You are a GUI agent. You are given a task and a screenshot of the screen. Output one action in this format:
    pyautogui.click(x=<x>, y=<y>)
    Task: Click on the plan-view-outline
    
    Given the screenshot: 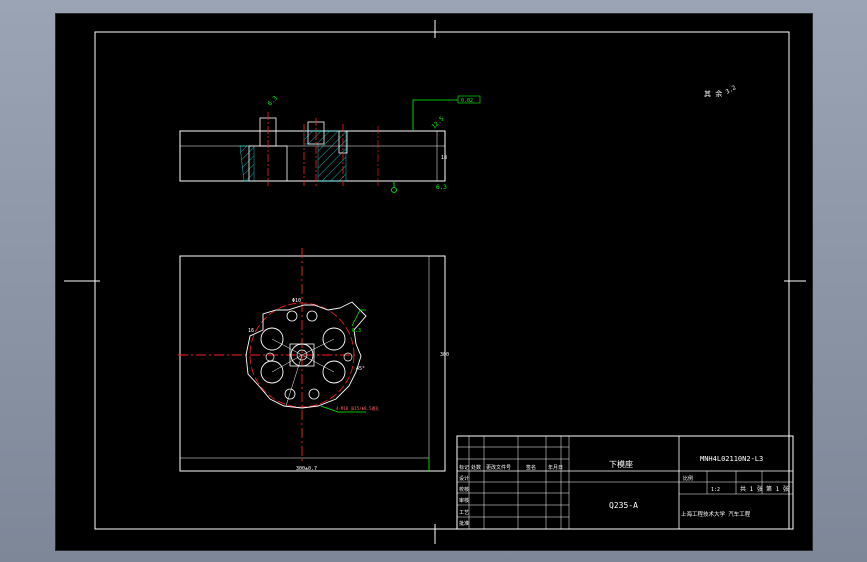 What is the action you would take?
    pyautogui.click(x=312, y=363)
    